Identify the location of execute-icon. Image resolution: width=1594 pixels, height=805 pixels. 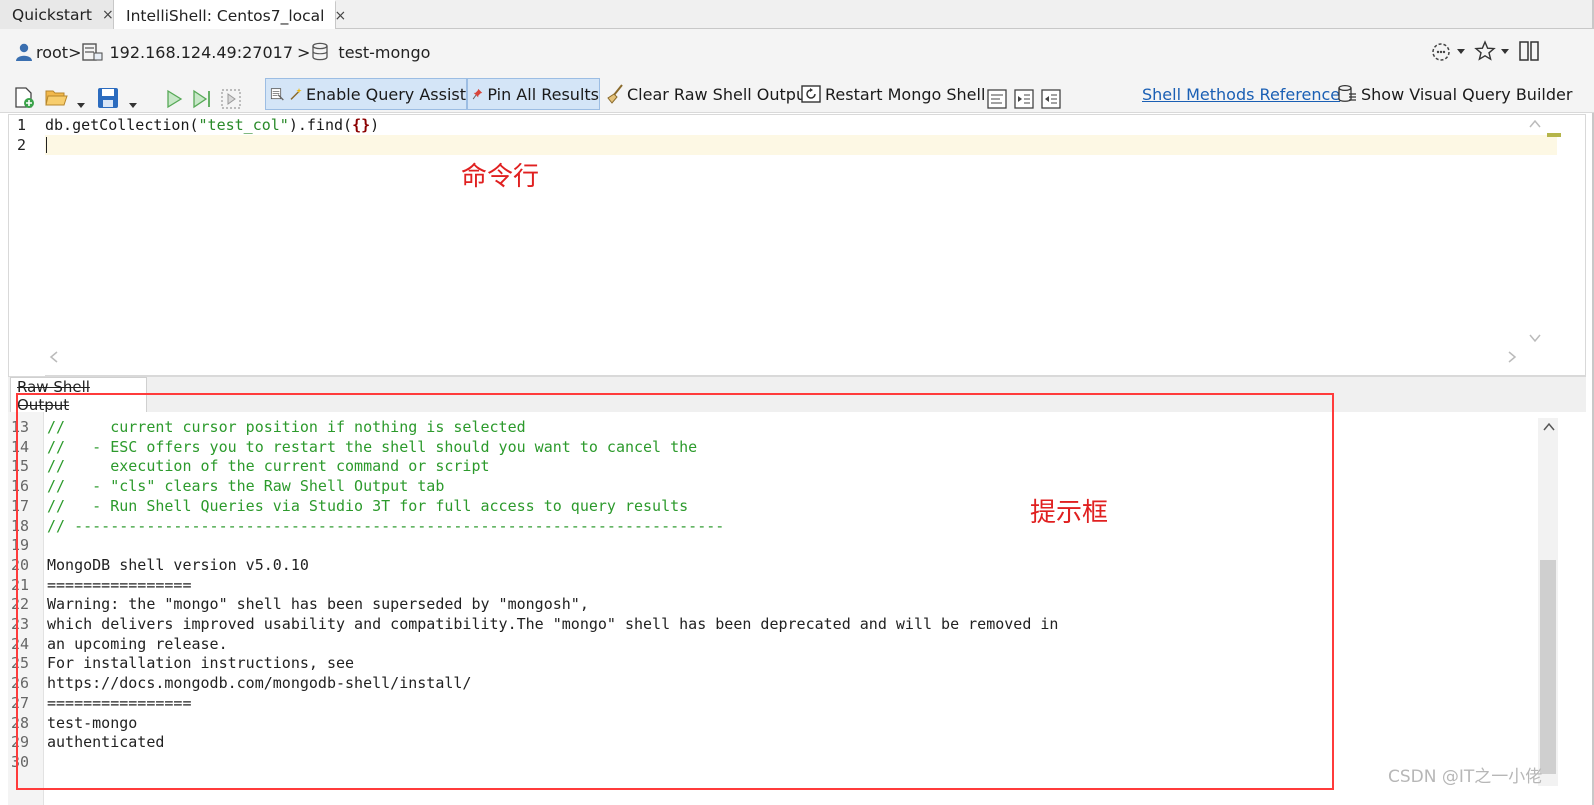
(174, 99).